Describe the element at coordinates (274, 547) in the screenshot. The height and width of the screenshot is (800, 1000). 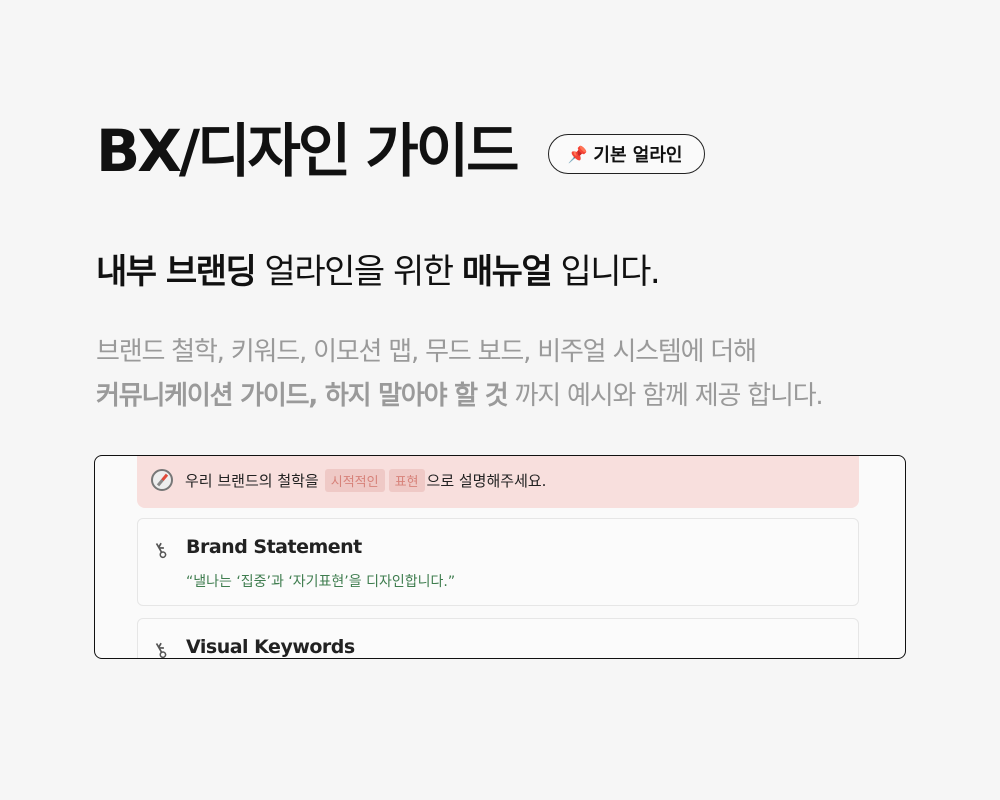
I see `card-title: Brand Statement` at that location.